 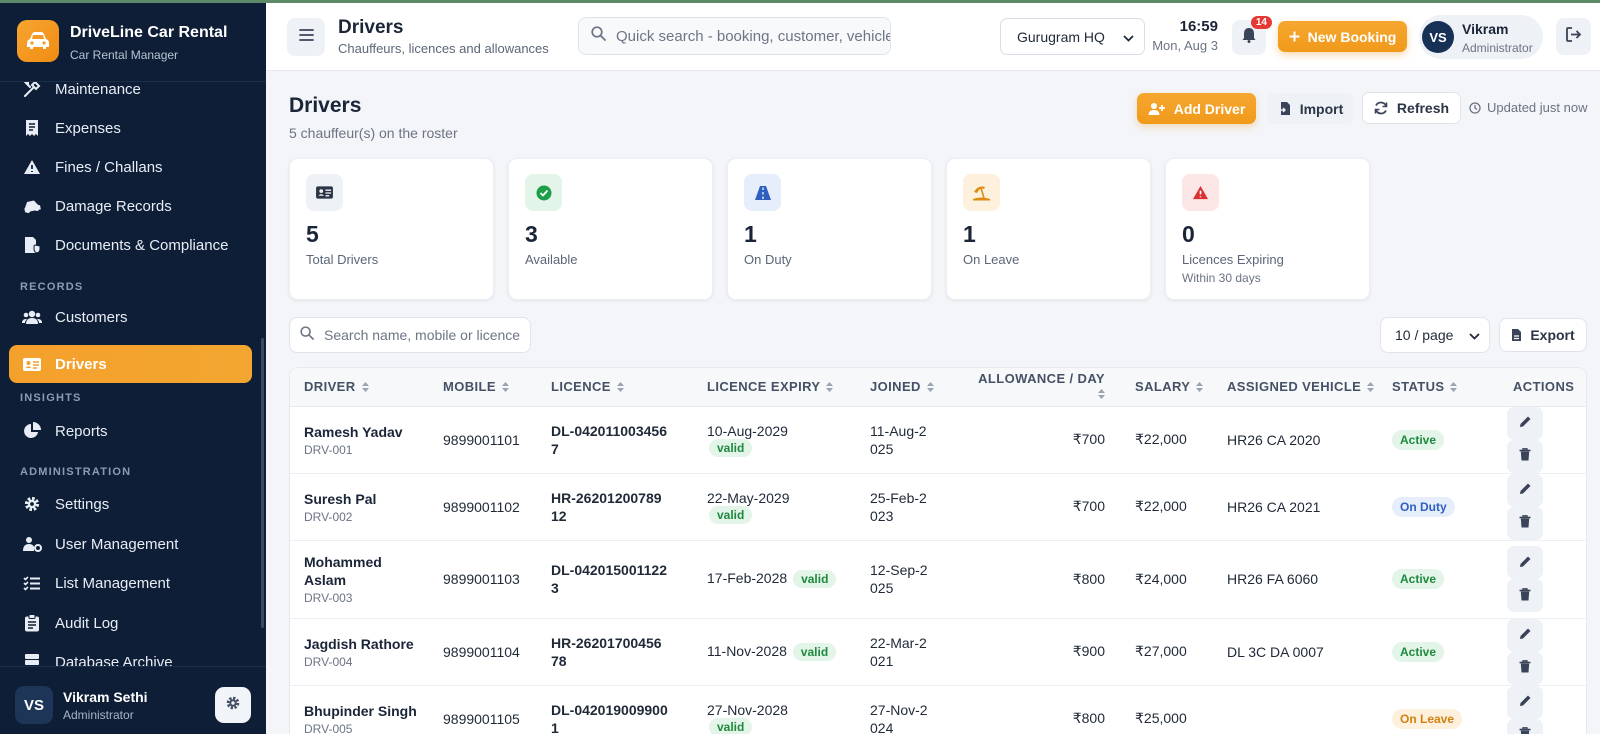 I want to click on sidebar-item-customers: Customers, so click(x=130, y=317).